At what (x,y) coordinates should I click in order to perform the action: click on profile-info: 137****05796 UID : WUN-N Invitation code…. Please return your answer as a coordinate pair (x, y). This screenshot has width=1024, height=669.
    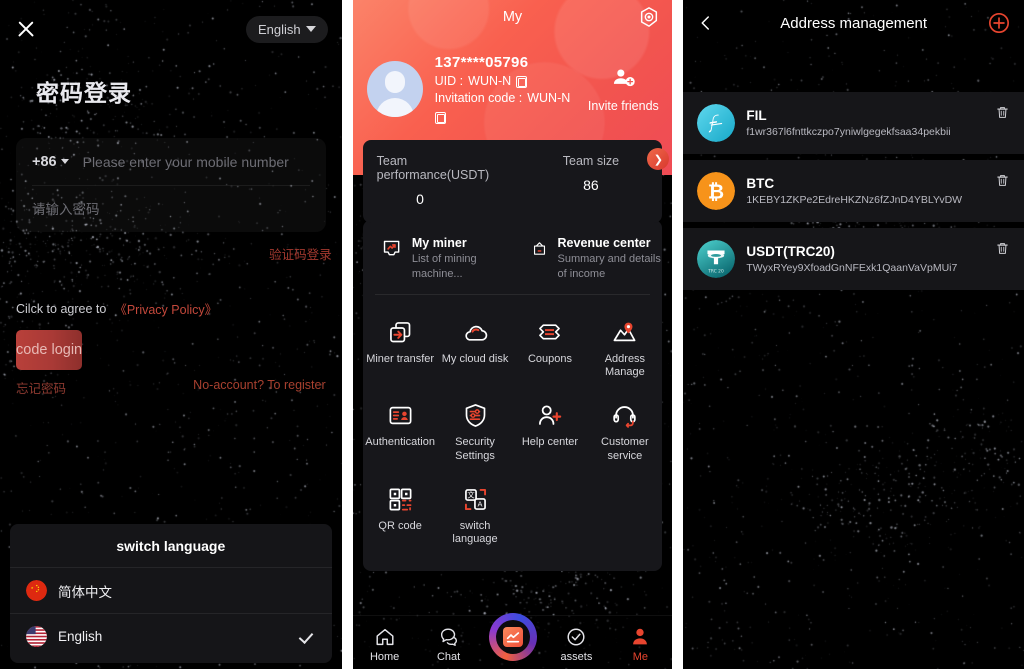
    Looking at the image, I should click on (504, 89).